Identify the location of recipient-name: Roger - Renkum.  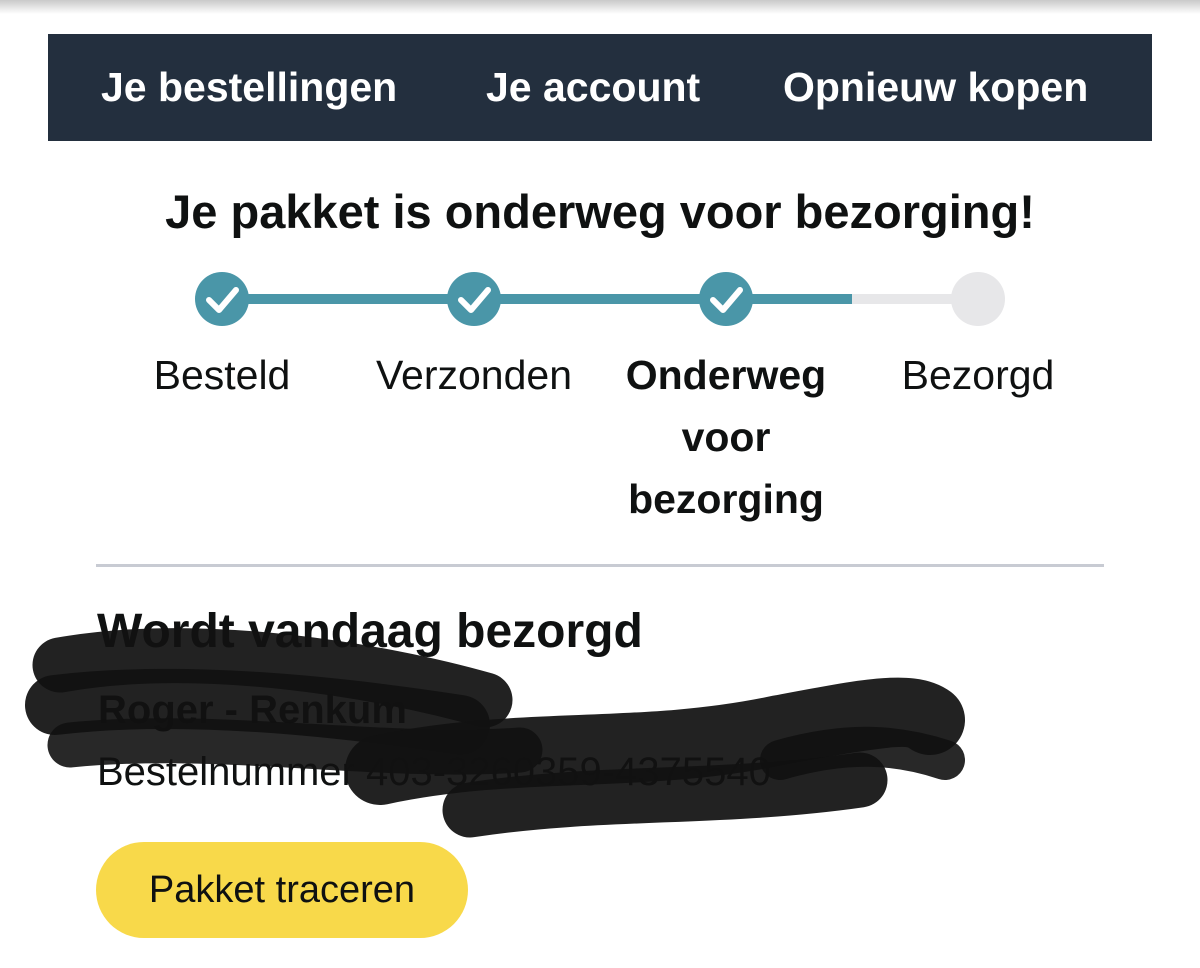
(252, 710).